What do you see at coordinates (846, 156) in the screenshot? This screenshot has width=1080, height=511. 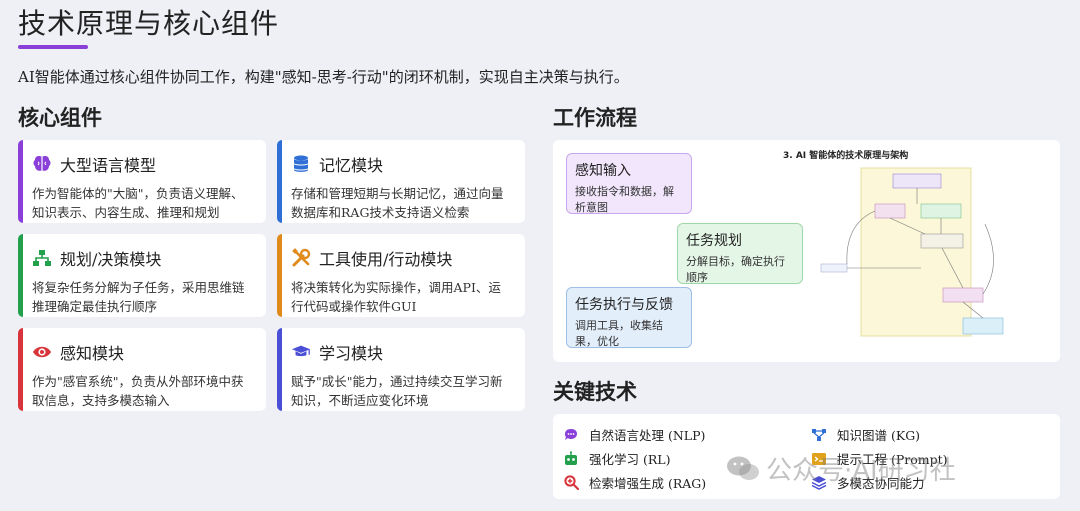 I see `architecture-diagram-title: 3. AI 智能体的技术原理与架构` at bounding box center [846, 156].